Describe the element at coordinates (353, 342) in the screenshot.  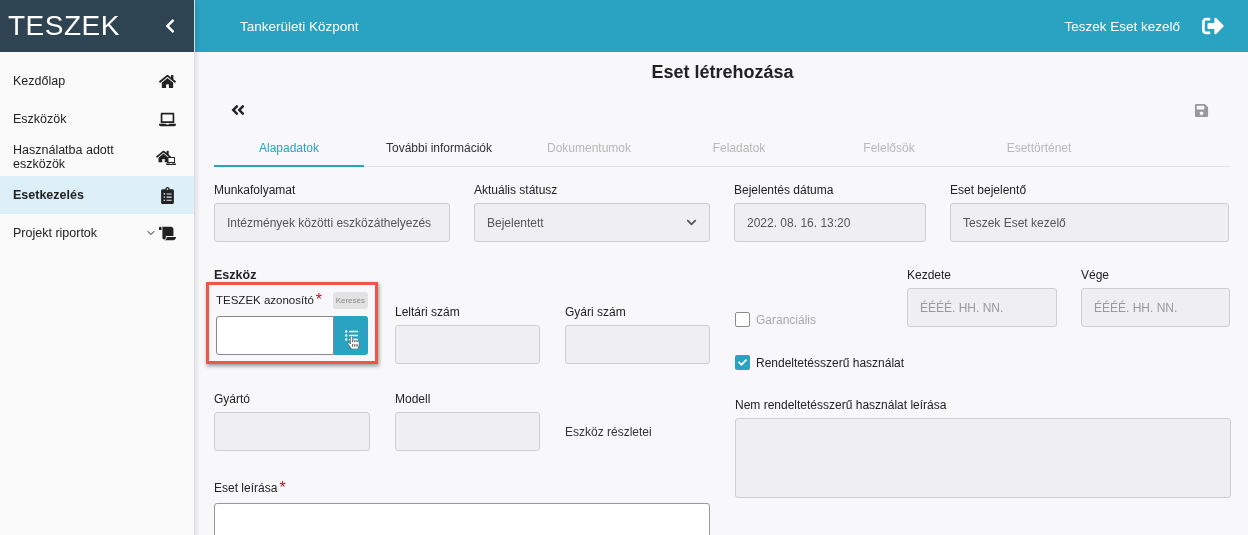
I see `hand-cursor-icon` at that location.